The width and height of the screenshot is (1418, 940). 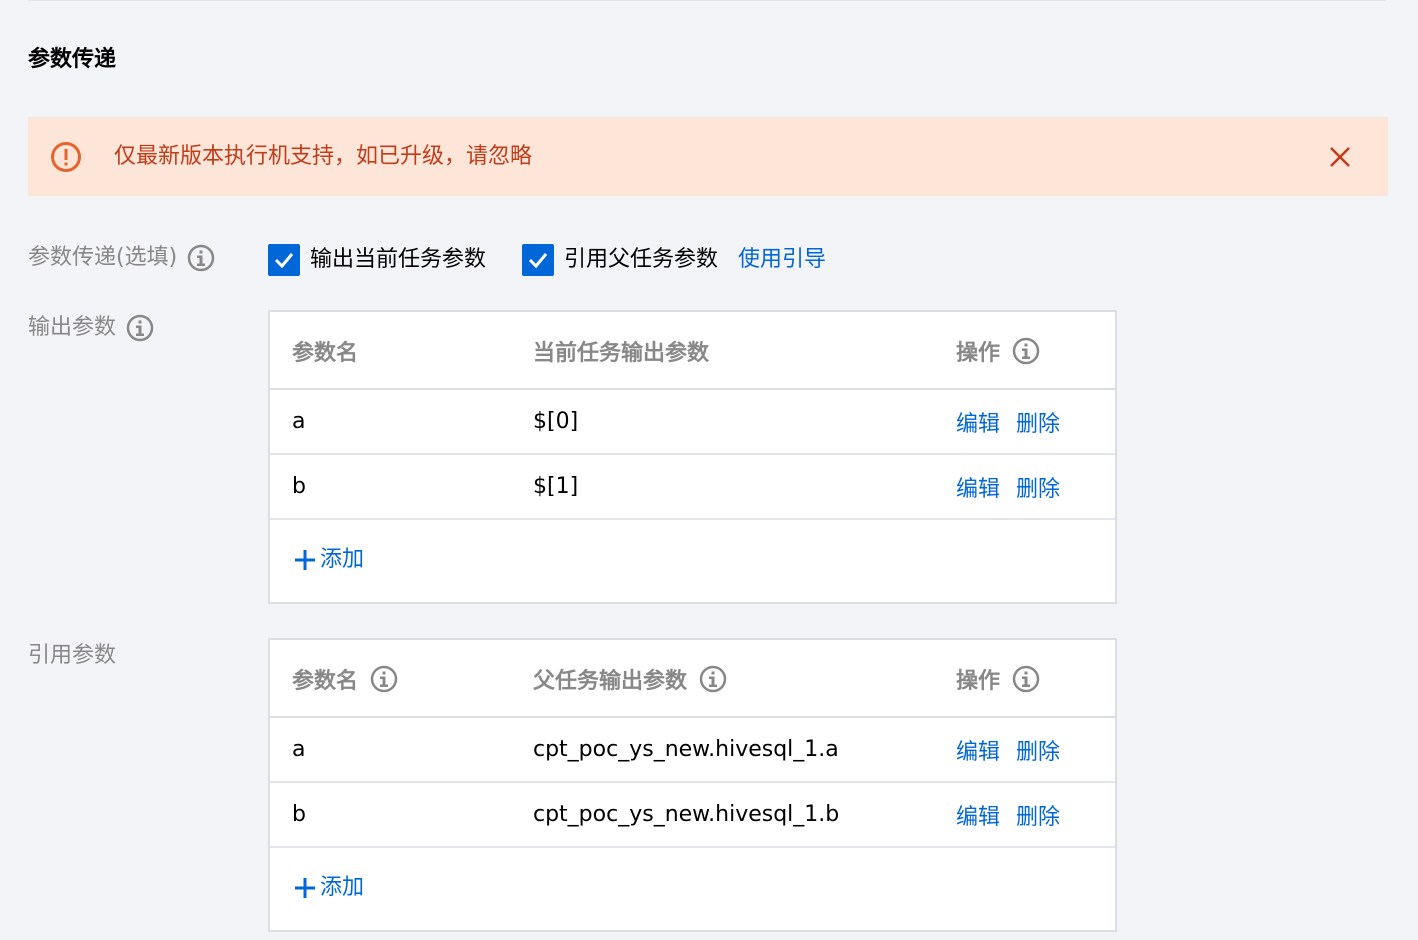 I want to click on usage-guide-link: 使用引导, so click(x=782, y=260).